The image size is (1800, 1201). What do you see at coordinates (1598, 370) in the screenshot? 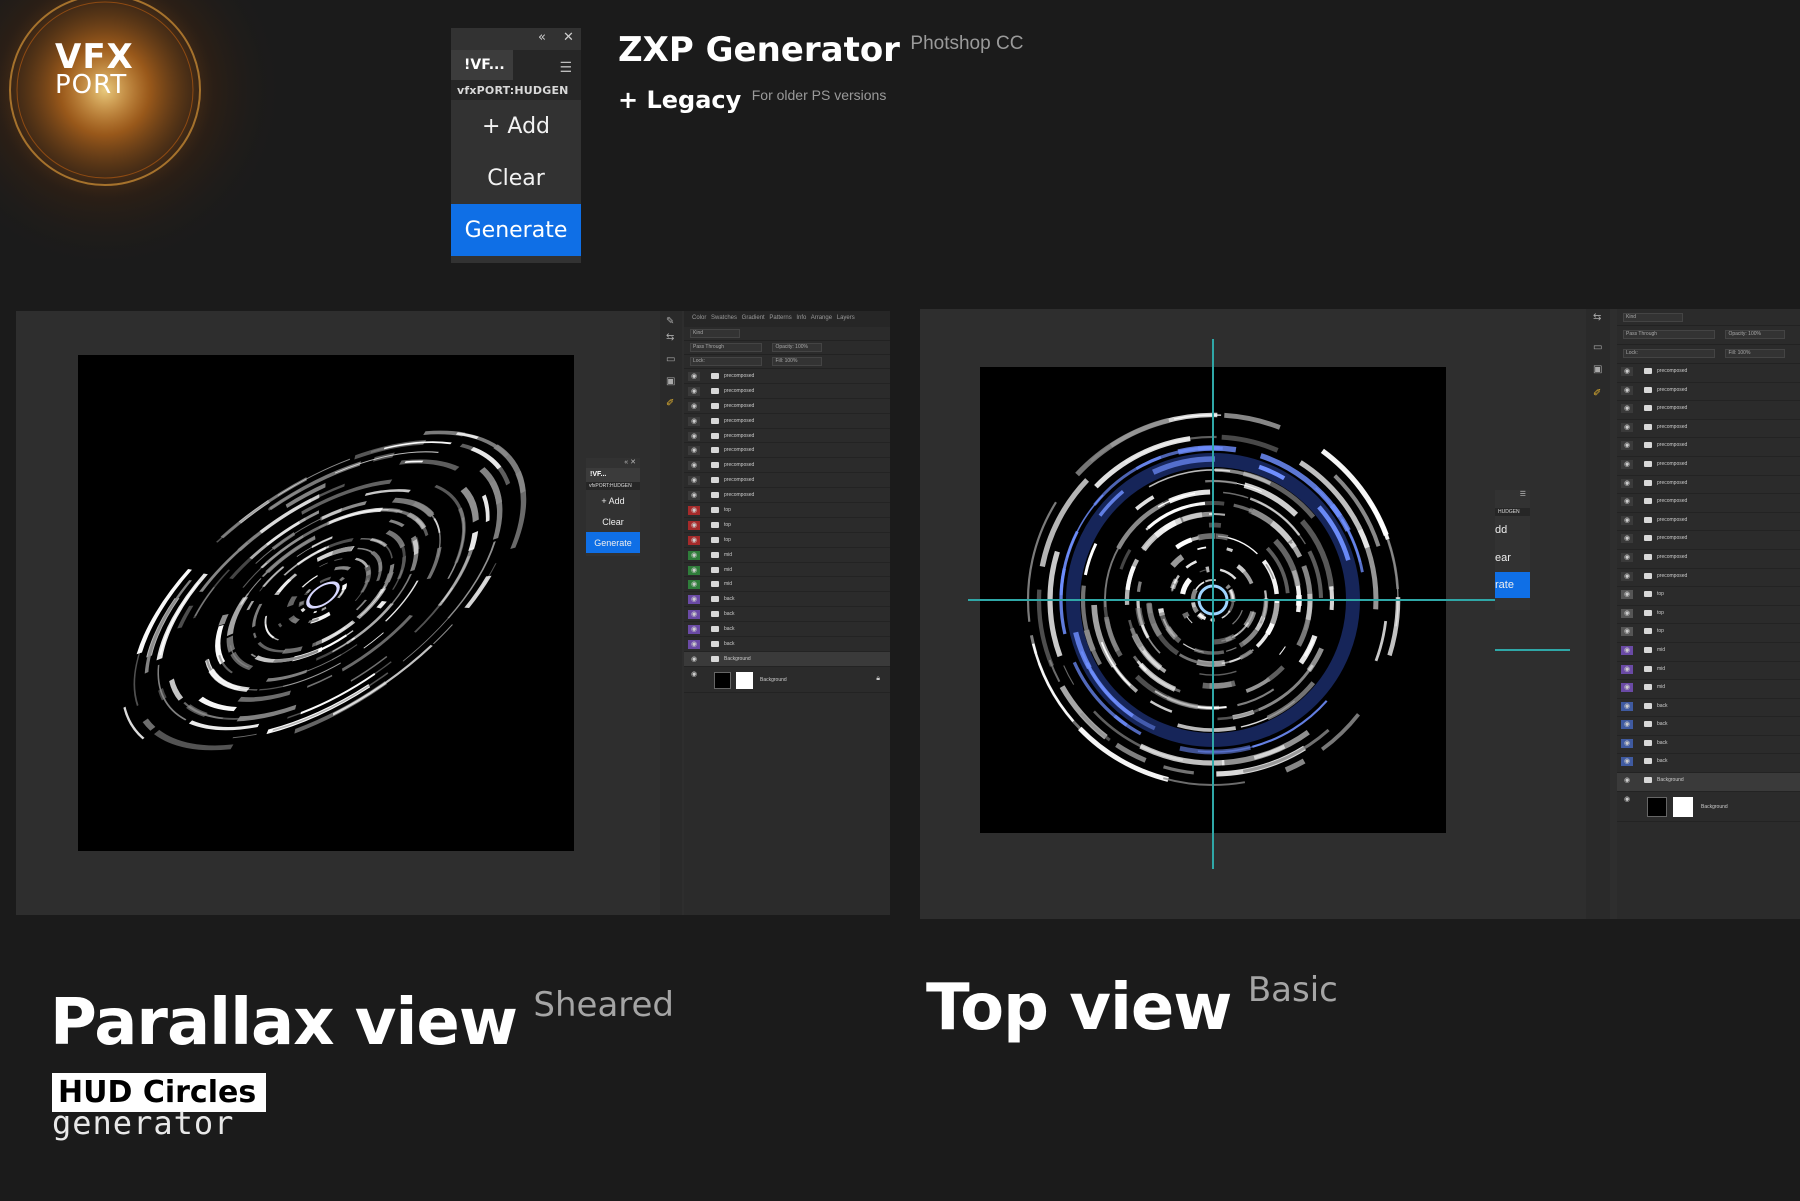
I see `image-tool-icon-right: ▣` at bounding box center [1598, 370].